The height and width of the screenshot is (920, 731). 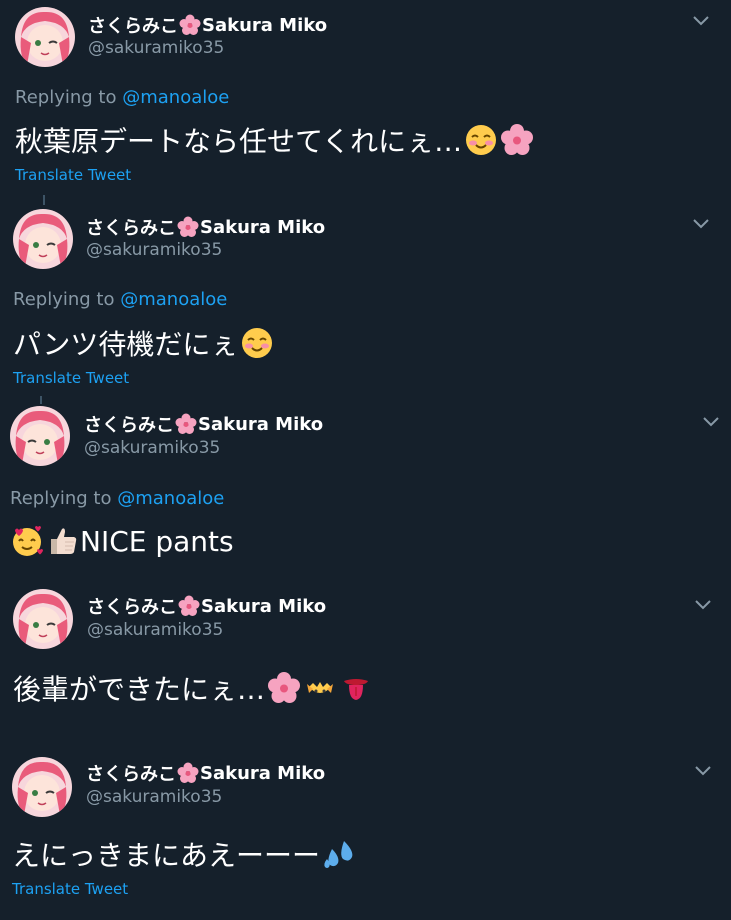 What do you see at coordinates (356, 688) in the screenshot?
I see `tongue-emoji-icon` at bounding box center [356, 688].